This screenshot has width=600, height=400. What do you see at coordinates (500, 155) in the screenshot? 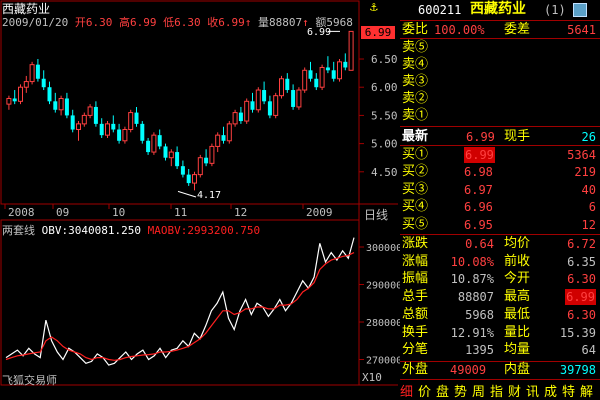
I see `buy-row: 买① 6.99 5364` at bounding box center [500, 155].